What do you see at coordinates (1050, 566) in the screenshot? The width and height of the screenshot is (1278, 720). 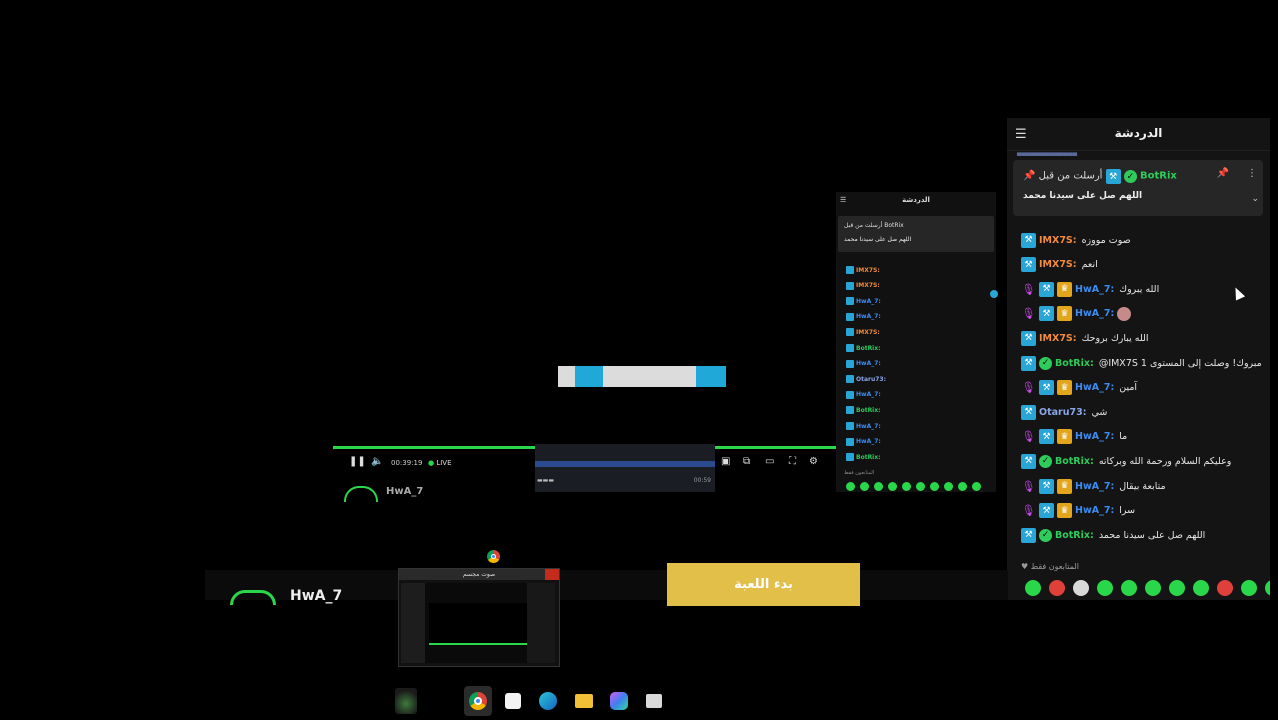 I see `followers-only-note: ♥ المتابعون فقط` at bounding box center [1050, 566].